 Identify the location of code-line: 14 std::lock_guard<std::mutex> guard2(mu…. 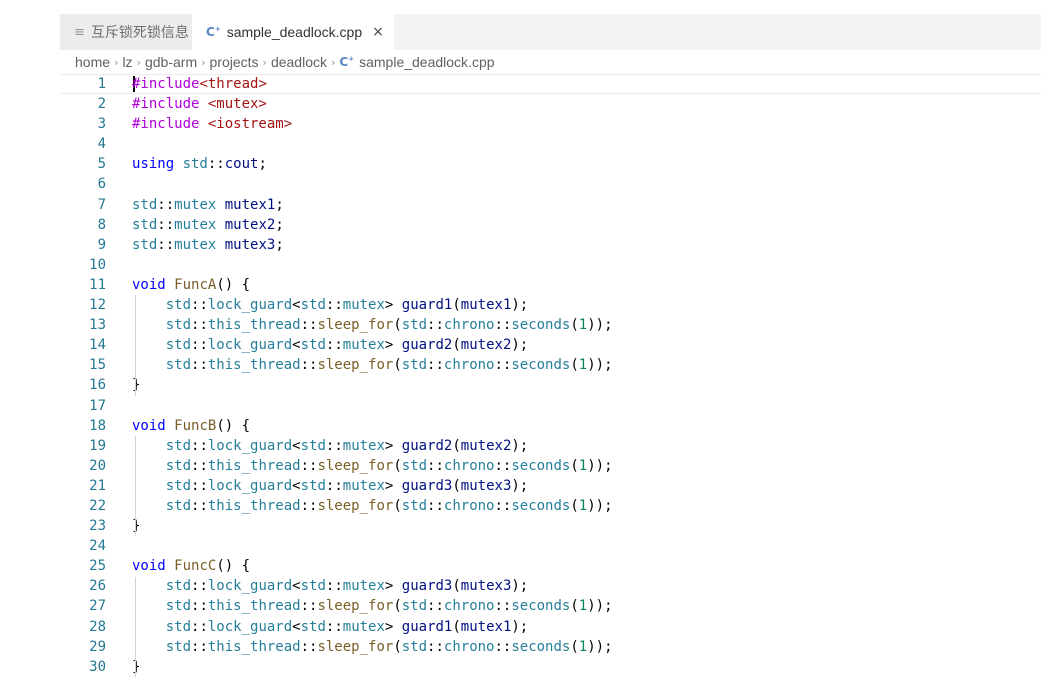
(550, 345).